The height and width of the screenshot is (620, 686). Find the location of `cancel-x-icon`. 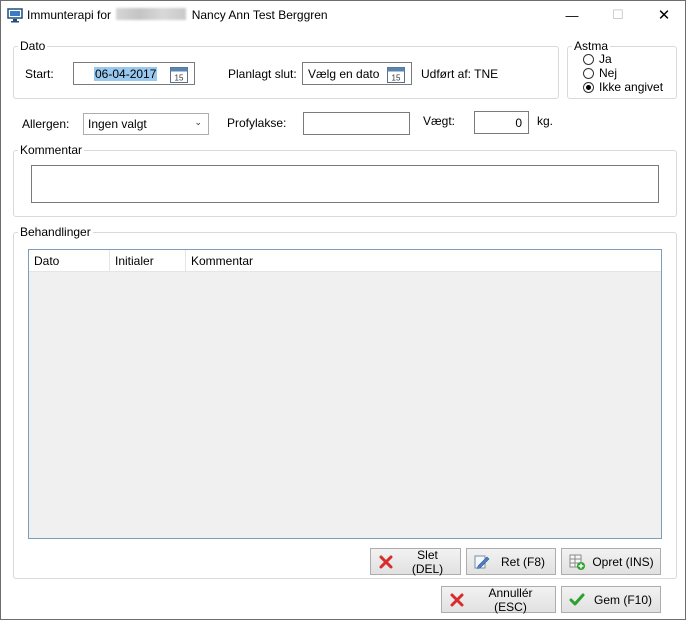

cancel-x-icon is located at coordinates (457, 600).